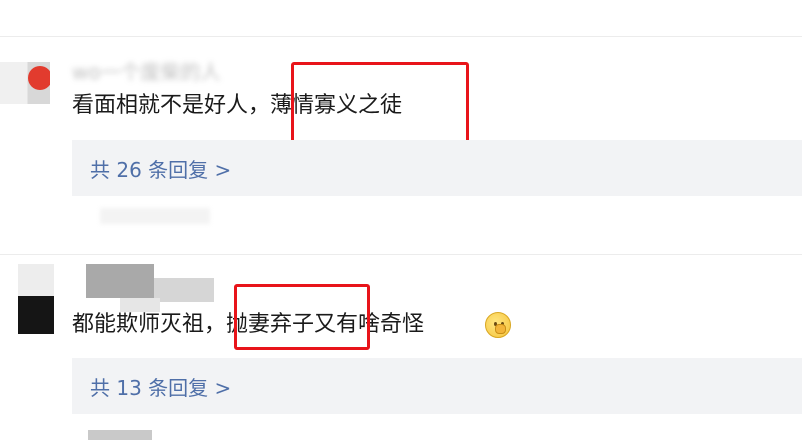 The image size is (802, 440). What do you see at coordinates (437, 386) in the screenshot?
I see `reply-box: 共 13 条回复 >` at bounding box center [437, 386].